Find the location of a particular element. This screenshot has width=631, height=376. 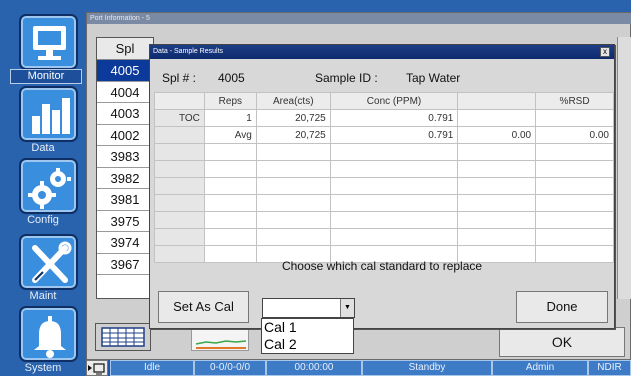

table-cell: TOC is located at coordinates (179, 118).